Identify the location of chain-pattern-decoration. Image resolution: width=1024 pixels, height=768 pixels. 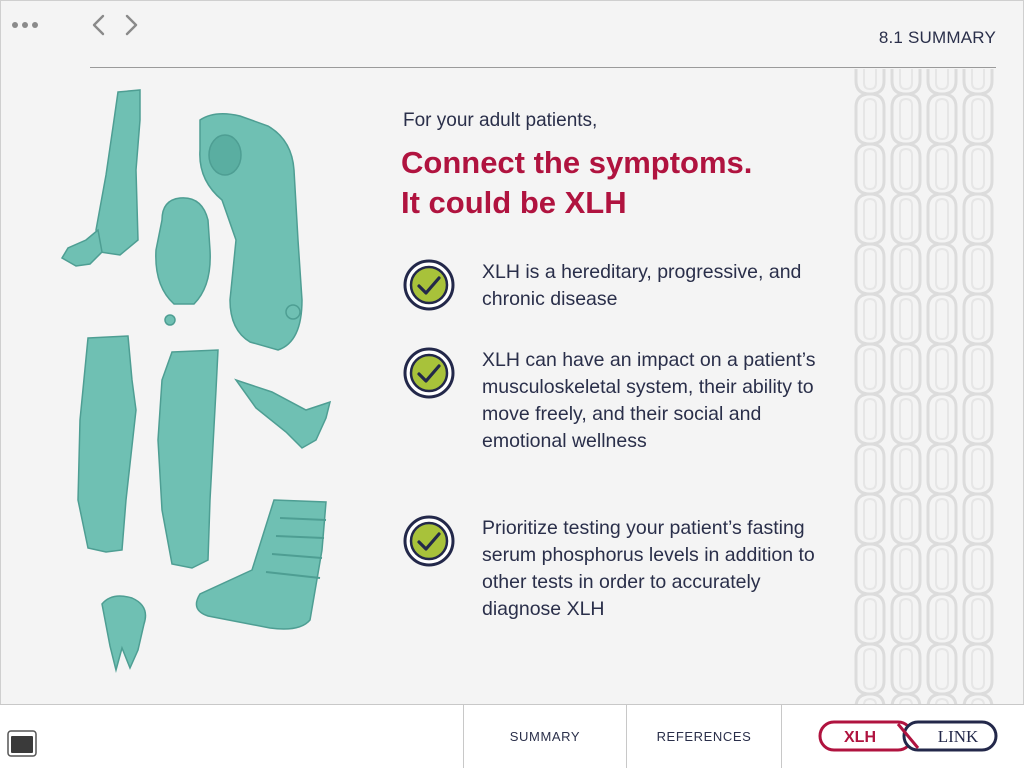
(924, 386).